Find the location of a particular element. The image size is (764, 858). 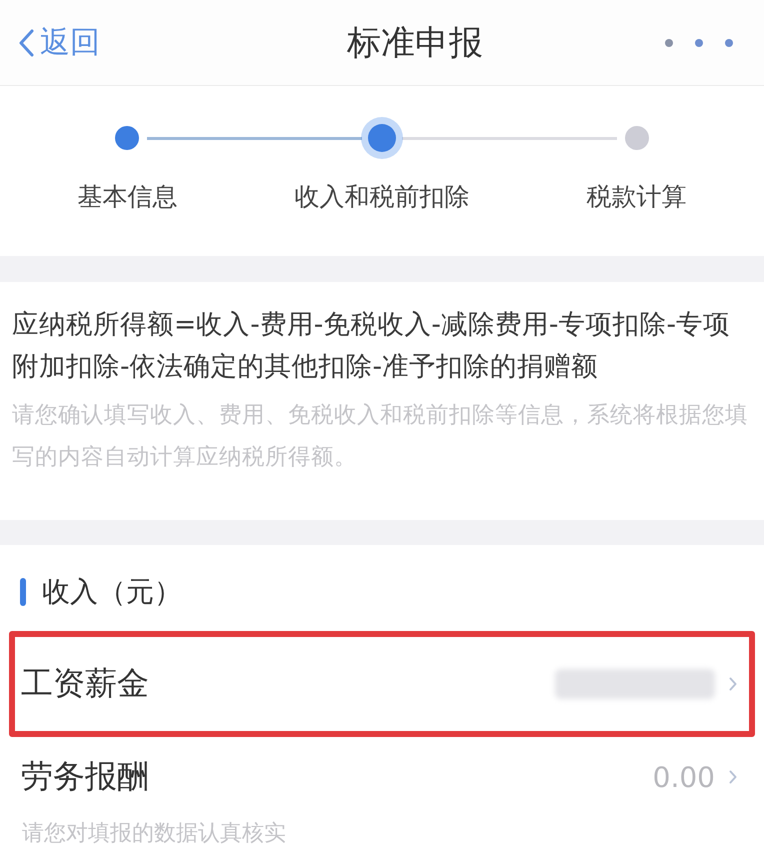

amount-value: 0.00 is located at coordinates (683, 777).